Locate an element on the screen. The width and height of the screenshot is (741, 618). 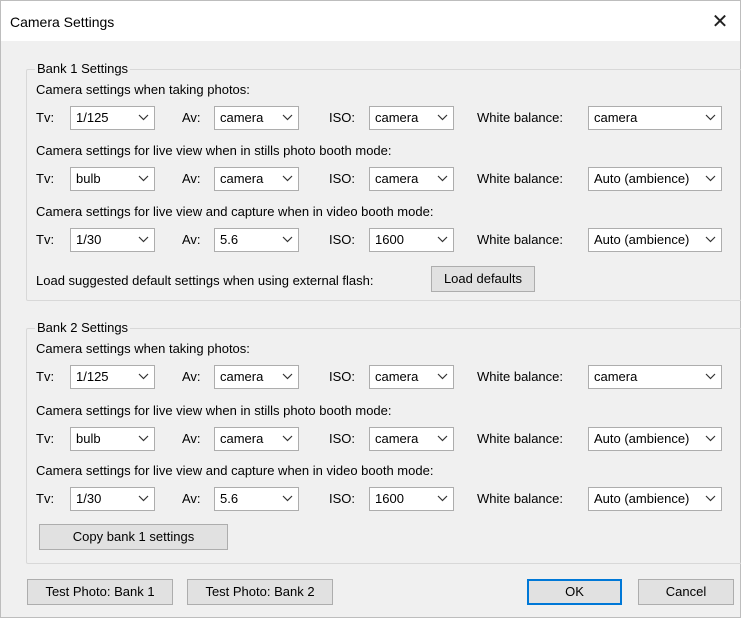
bank-2-row-1-heading: Camera settings when taking photos: is located at coordinates (143, 348).